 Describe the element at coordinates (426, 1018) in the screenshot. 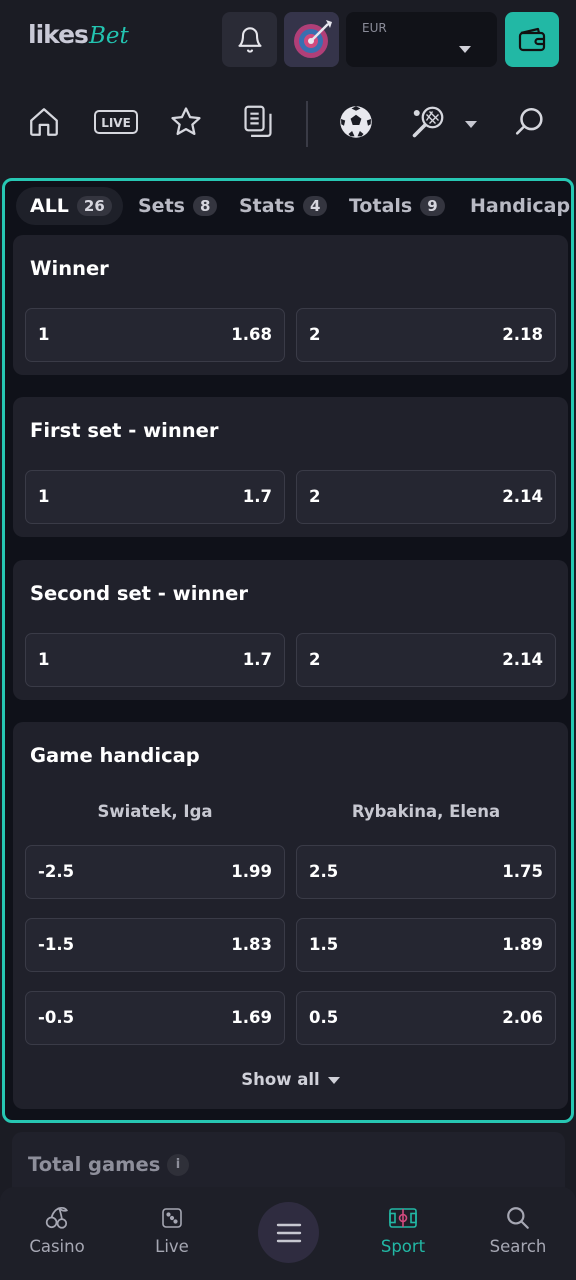

I see `odd-button: 0.5 2.06` at that location.